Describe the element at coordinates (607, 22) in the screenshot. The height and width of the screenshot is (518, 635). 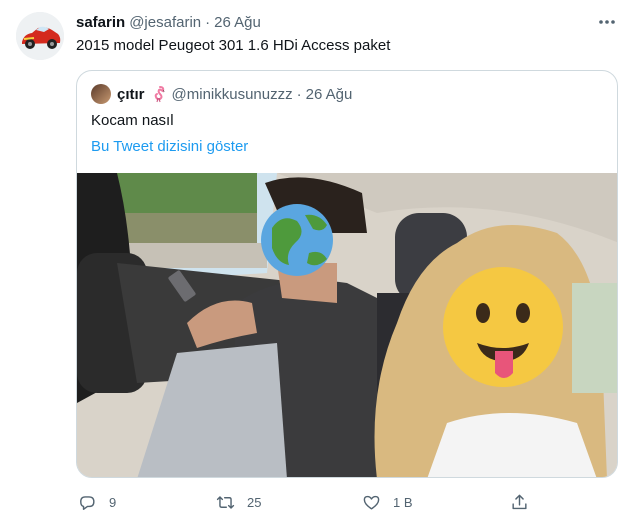
I see `more-dots-icon` at that location.